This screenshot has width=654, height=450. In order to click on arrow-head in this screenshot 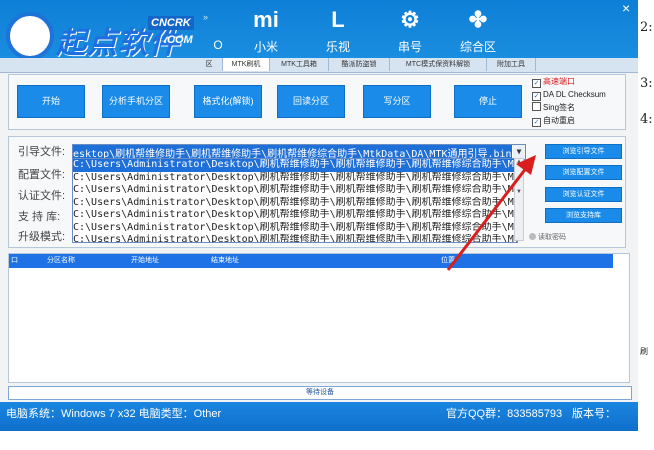, I will do `click(526, 165)`.